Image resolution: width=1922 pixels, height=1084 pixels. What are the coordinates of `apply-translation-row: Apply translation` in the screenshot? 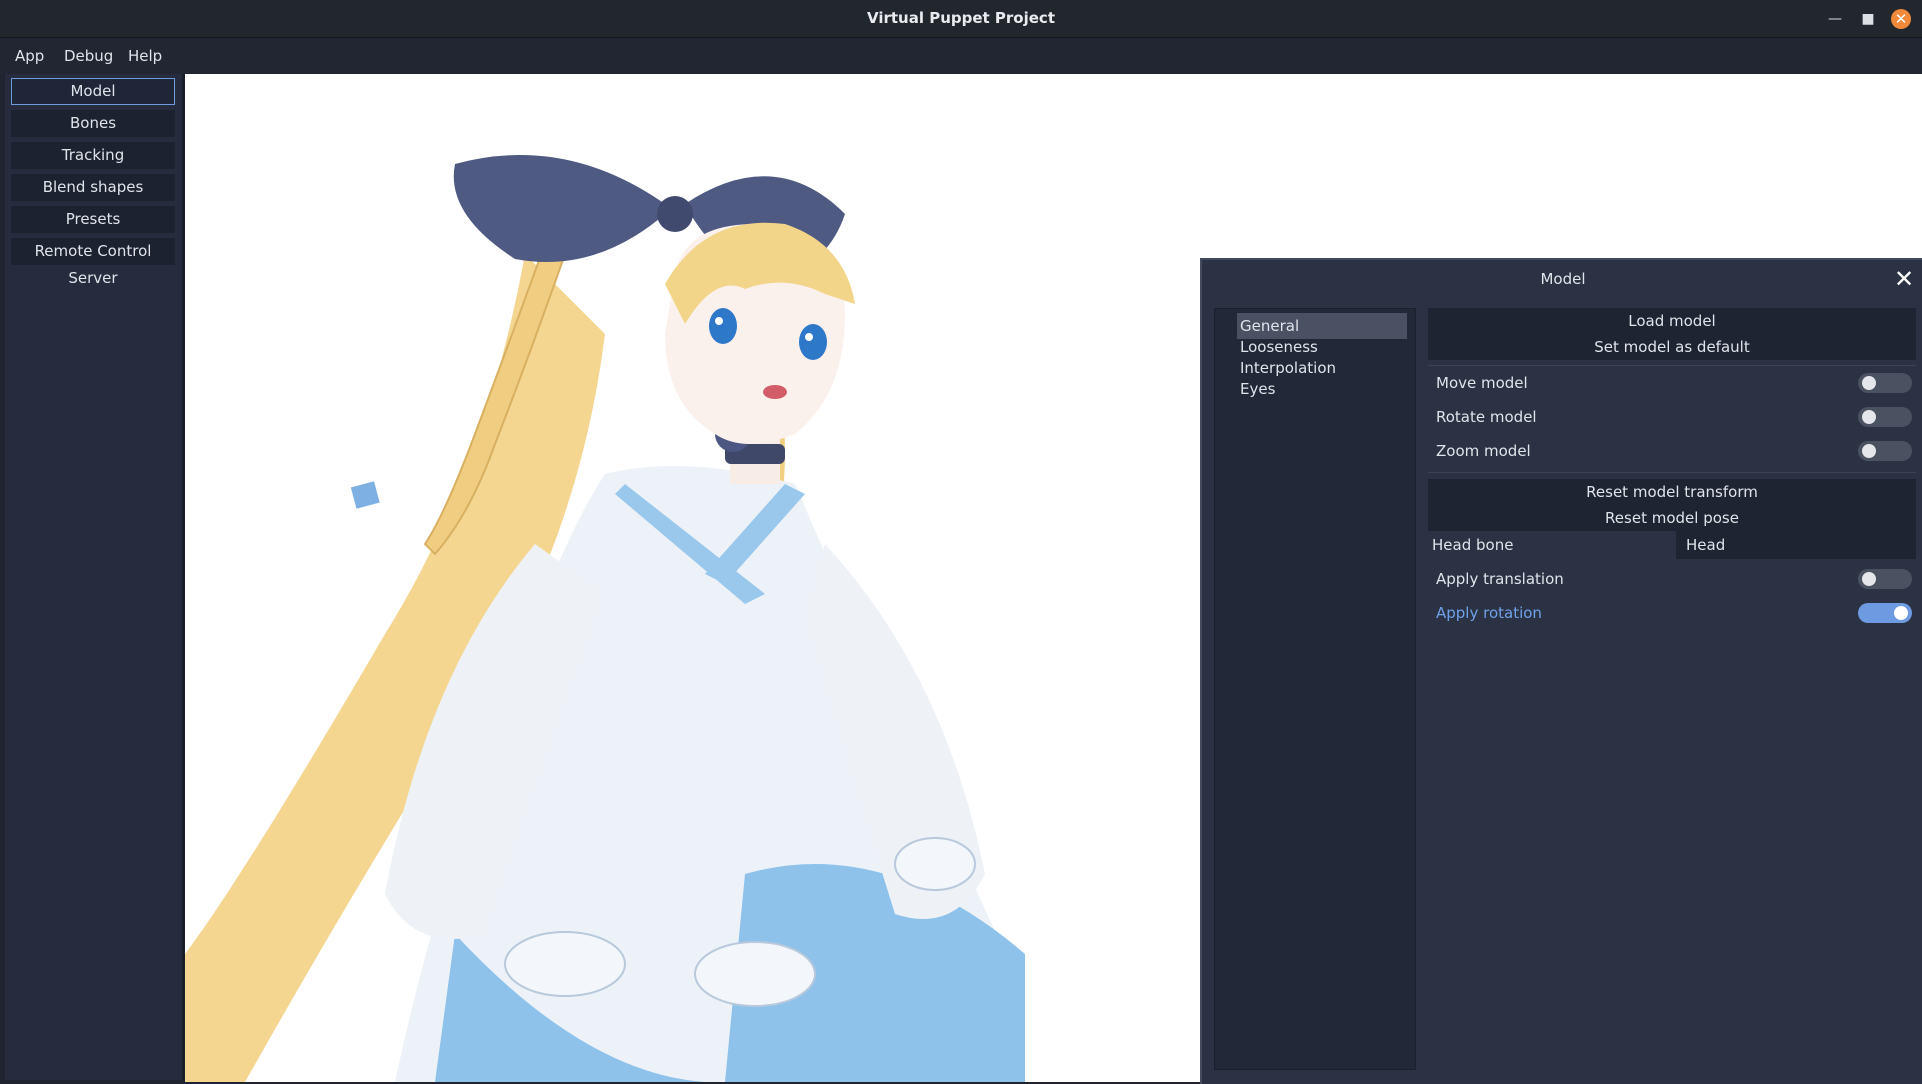 It's located at (1674, 579).